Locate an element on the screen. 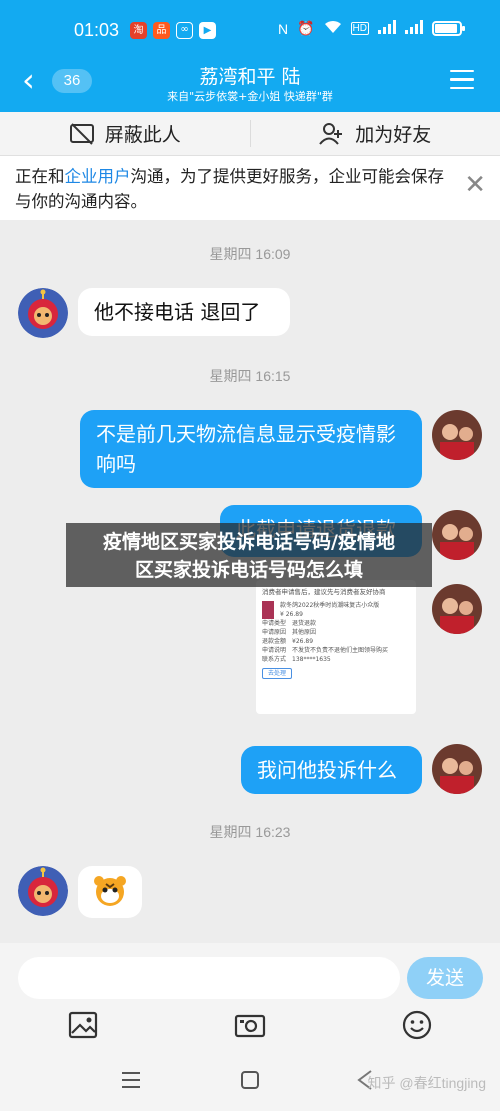 This screenshot has height=1111, width=500. message-incoming: 他不接电话 退回了 is located at coordinates (184, 312).